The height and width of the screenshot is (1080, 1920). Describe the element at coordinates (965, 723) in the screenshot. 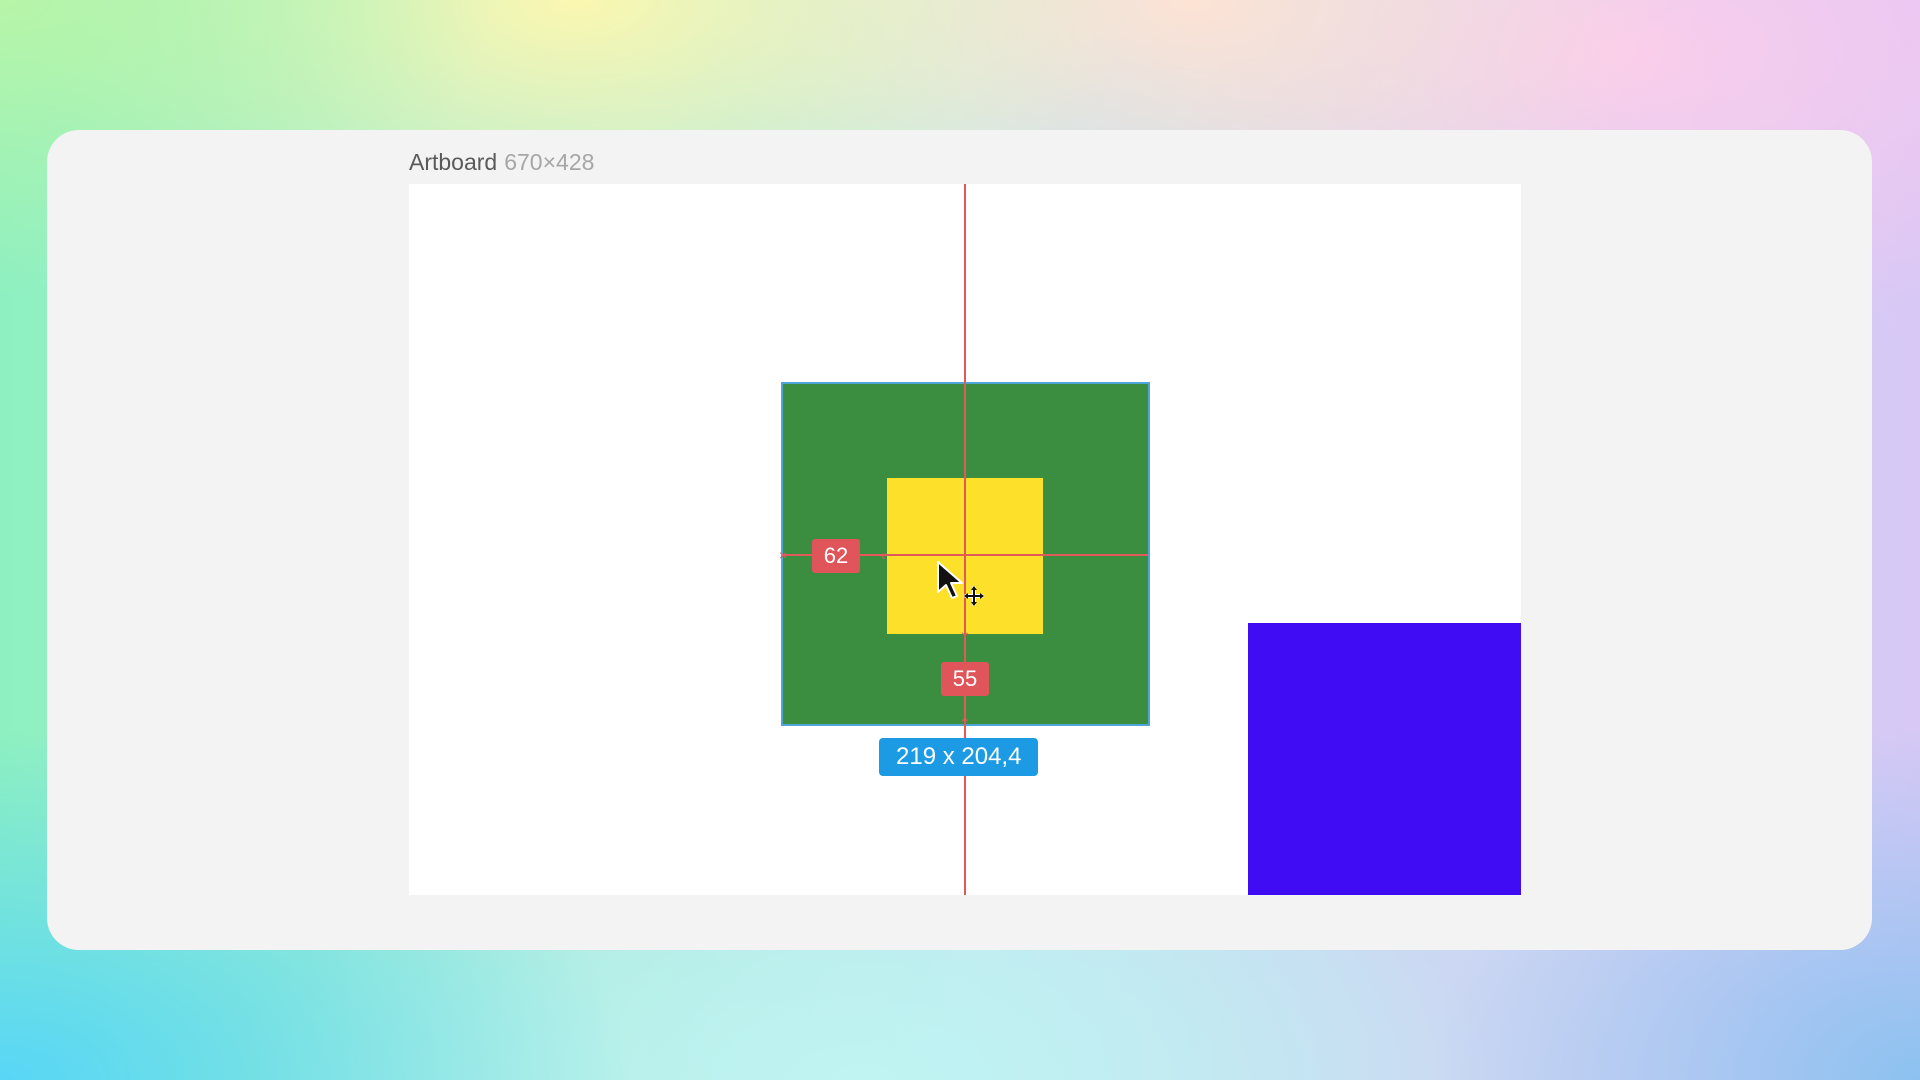

I see `bottom-edge-arrow-icon: ⌃` at that location.